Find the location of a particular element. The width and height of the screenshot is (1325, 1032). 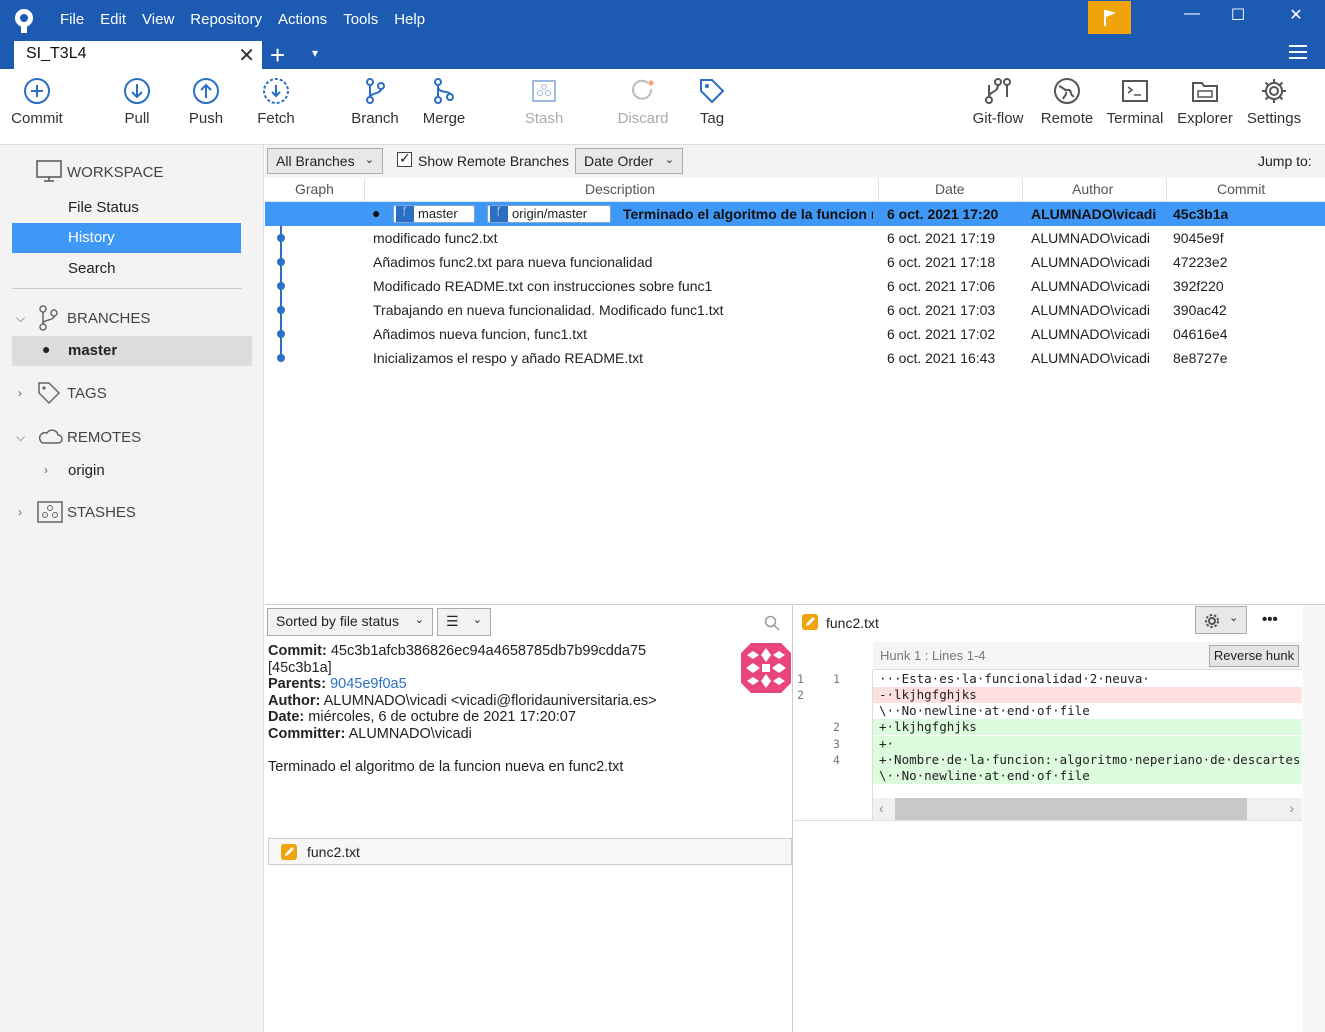

pull-button: Pull is located at coordinates (137, 102).